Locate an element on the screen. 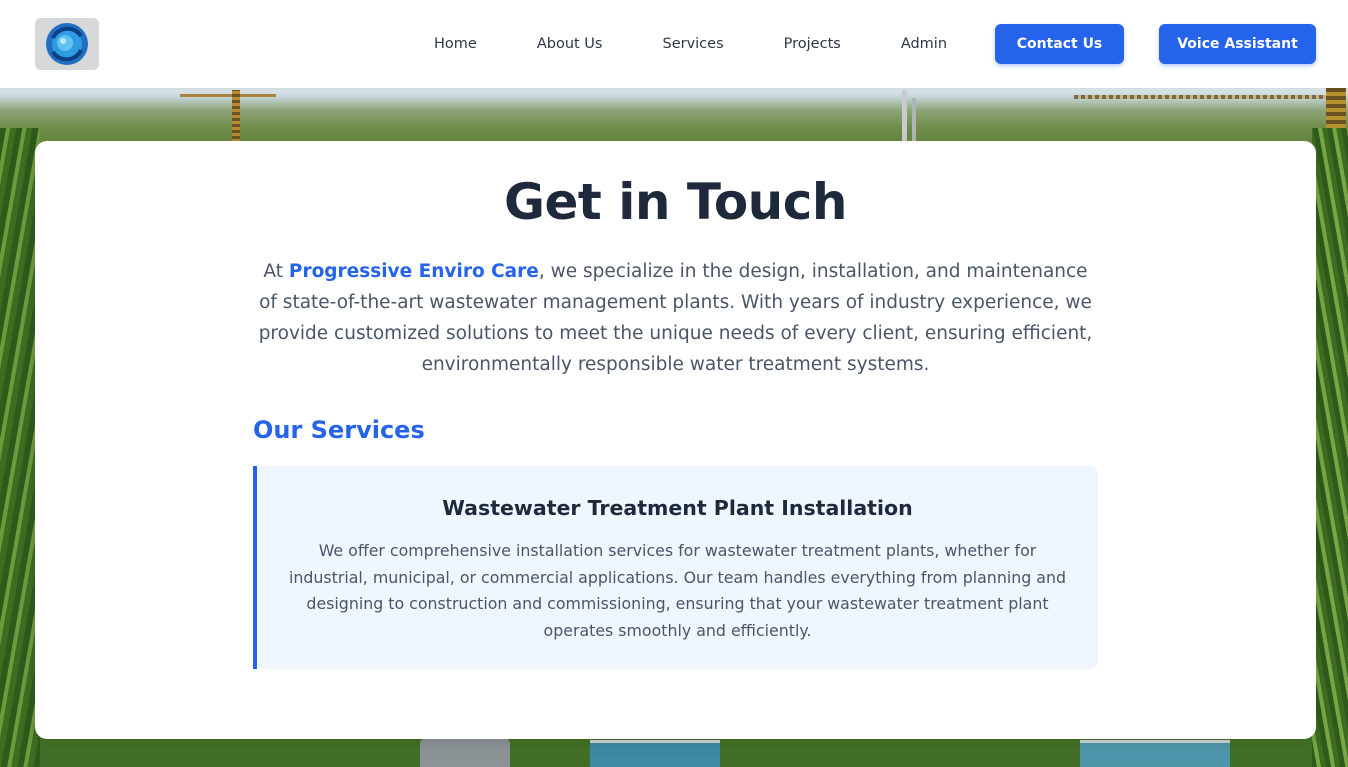 This screenshot has height=767, width=1348. intro-prefix: At is located at coordinates (276, 271).